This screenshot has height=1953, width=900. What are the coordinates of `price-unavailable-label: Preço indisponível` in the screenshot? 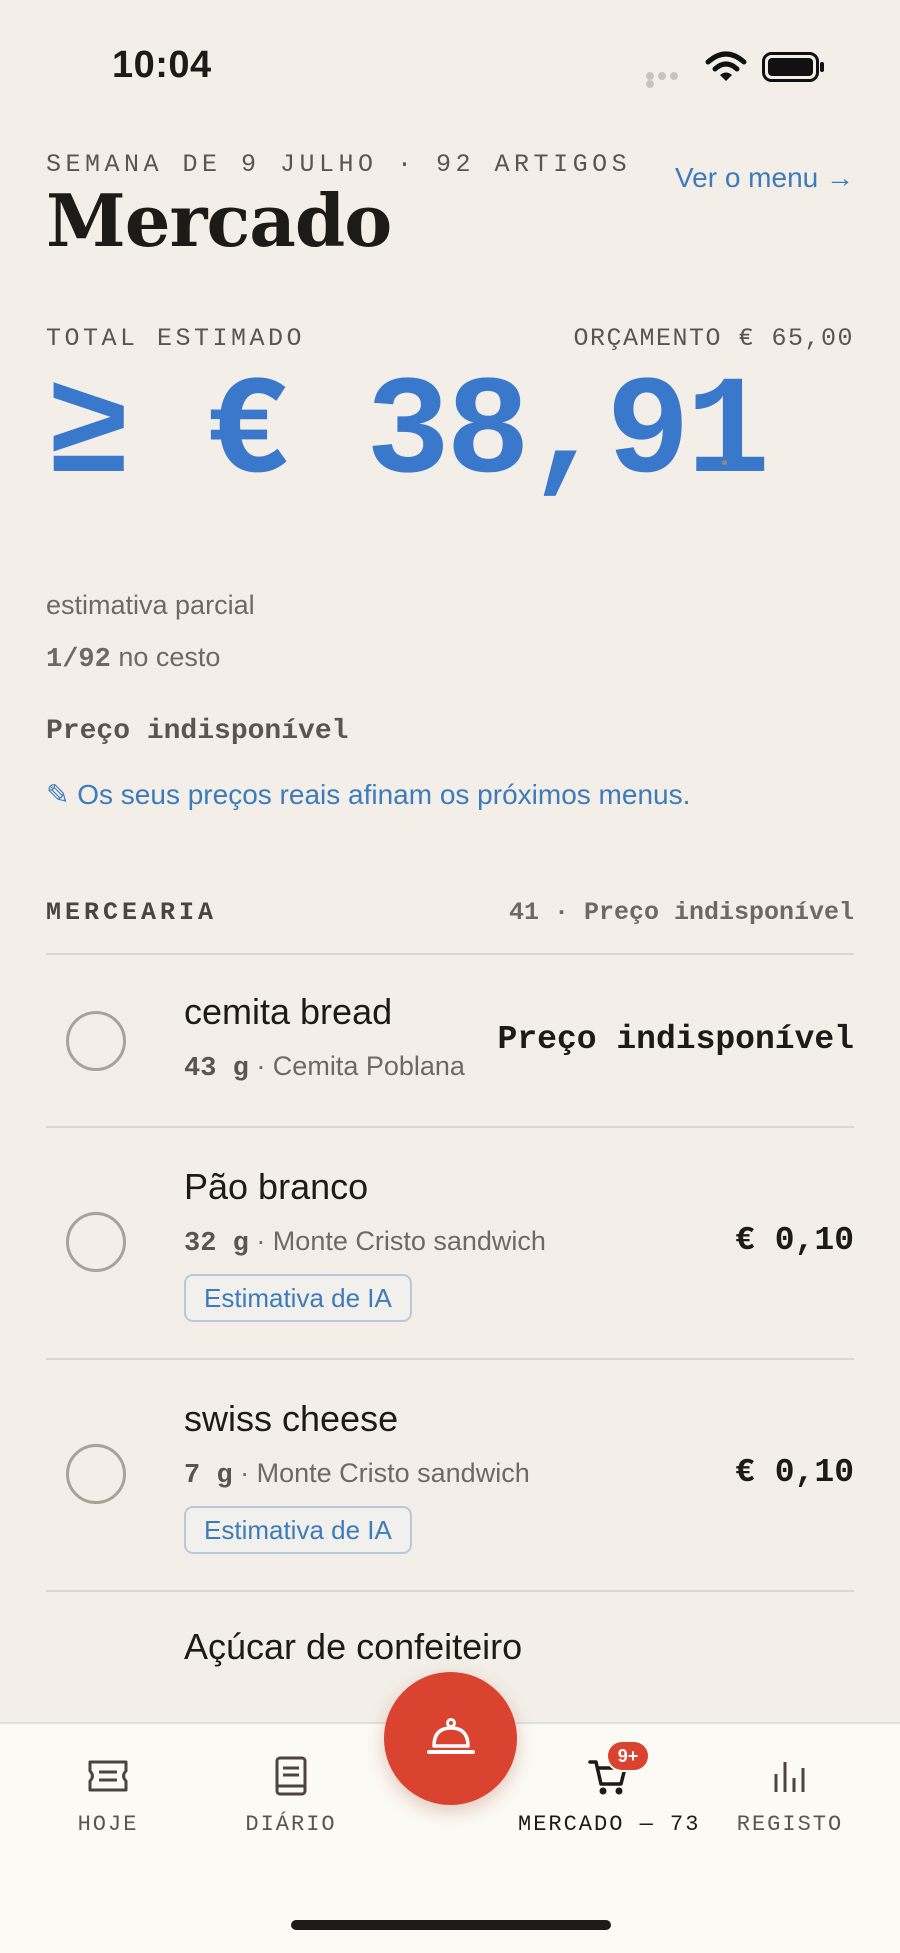 It's located at (197, 731).